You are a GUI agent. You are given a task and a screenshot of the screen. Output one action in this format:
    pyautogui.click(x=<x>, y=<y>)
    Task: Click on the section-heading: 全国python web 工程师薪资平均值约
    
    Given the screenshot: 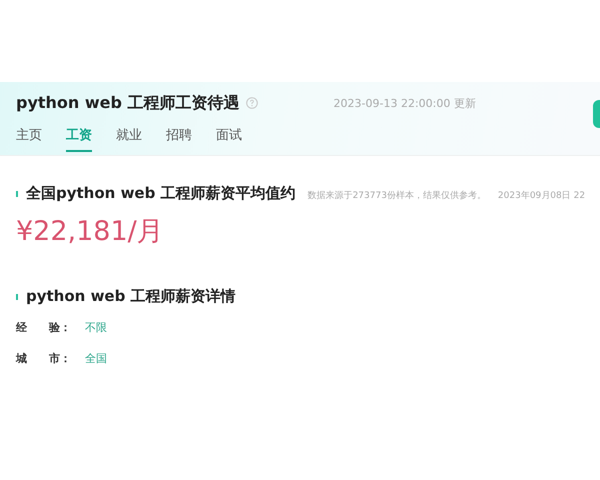 What is the action you would take?
    pyautogui.click(x=161, y=193)
    